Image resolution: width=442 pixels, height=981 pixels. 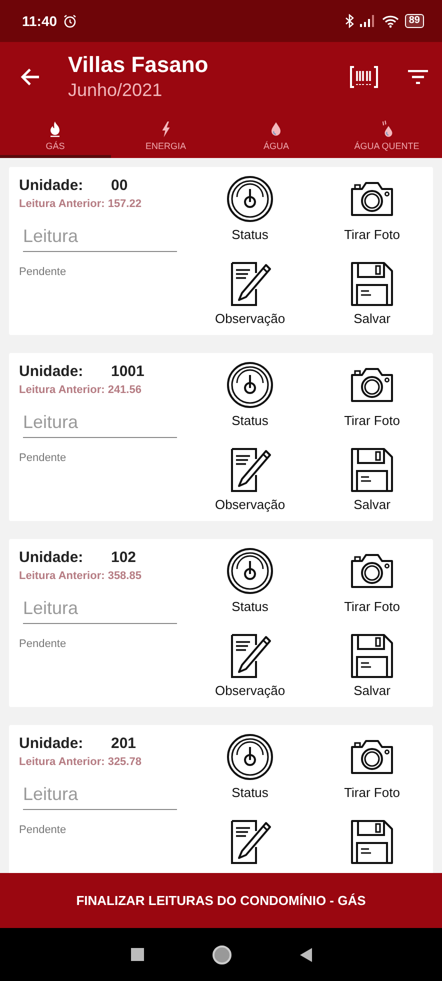 What do you see at coordinates (80, 204) in the screenshot?
I see `previous-reading: Leitura Anterior: 157.22` at bounding box center [80, 204].